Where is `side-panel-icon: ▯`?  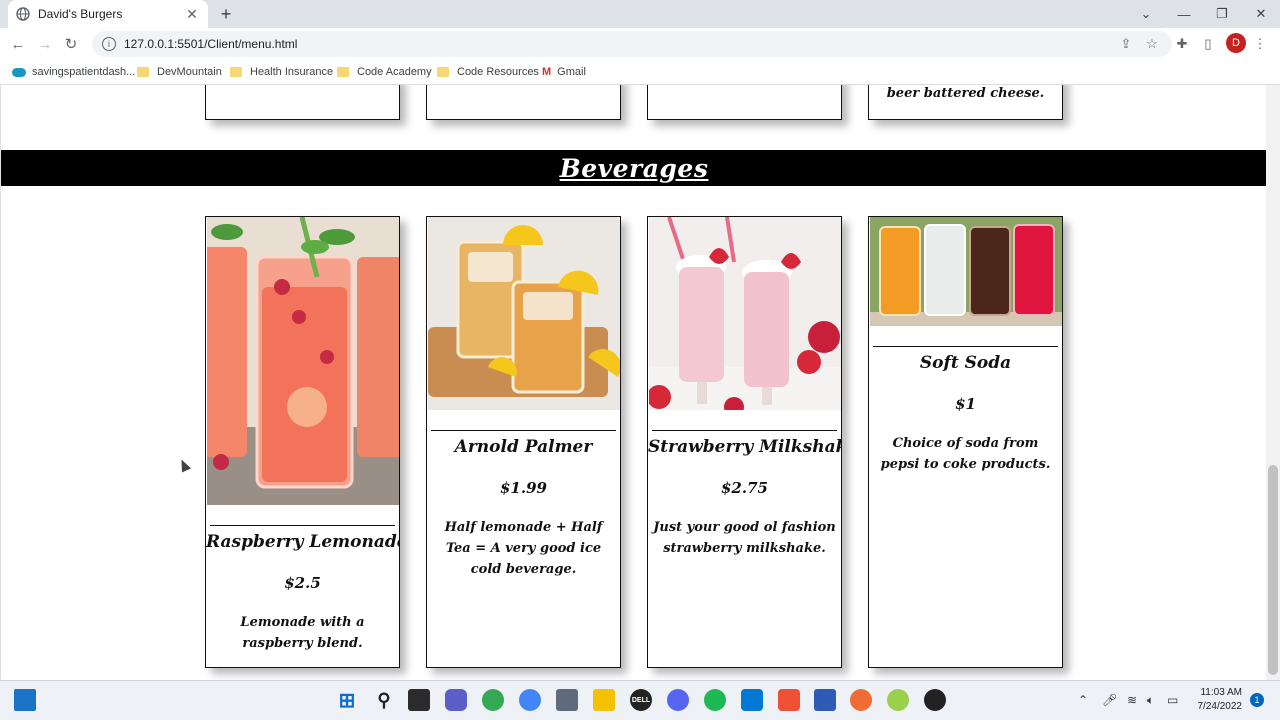 side-panel-icon: ▯ is located at coordinates (1208, 44).